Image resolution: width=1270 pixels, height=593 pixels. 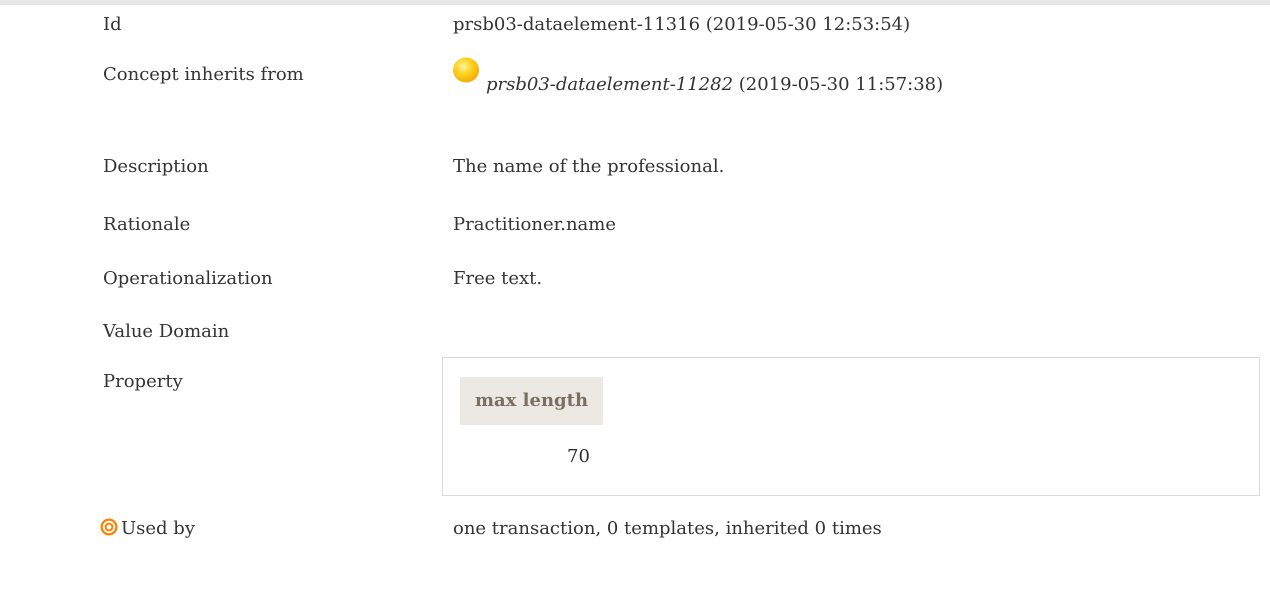 What do you see at coordinates (466, 75) in the screenshot?
I see `yellow-ball-icon` at bounding box center [466, 75].